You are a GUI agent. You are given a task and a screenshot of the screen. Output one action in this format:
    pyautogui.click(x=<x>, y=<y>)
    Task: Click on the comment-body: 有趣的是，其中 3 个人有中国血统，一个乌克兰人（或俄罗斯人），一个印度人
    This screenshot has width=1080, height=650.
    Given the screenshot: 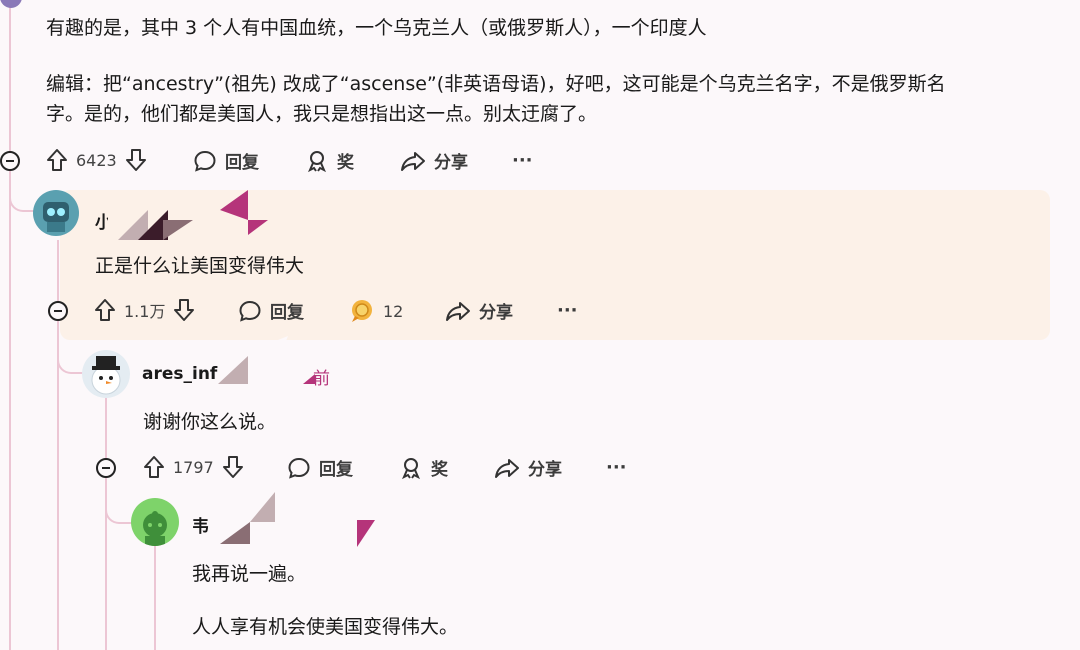 What is the action you would take?
    pyautogui.click(x=376, y=28)
    